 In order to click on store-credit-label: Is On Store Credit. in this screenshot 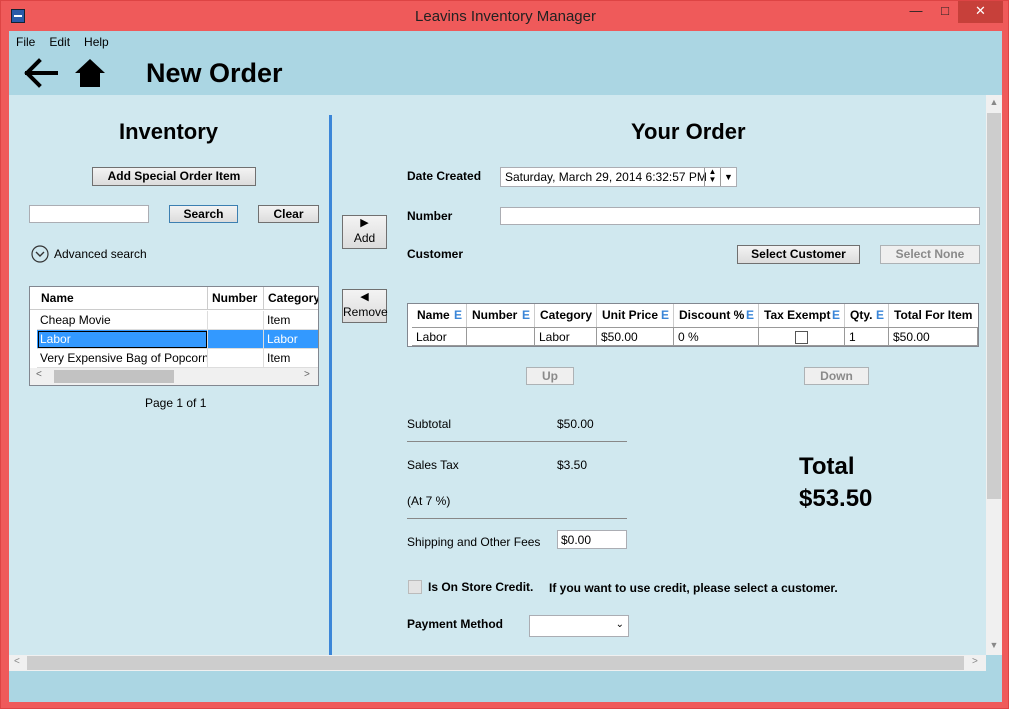, I will do `click(480, 587)`.